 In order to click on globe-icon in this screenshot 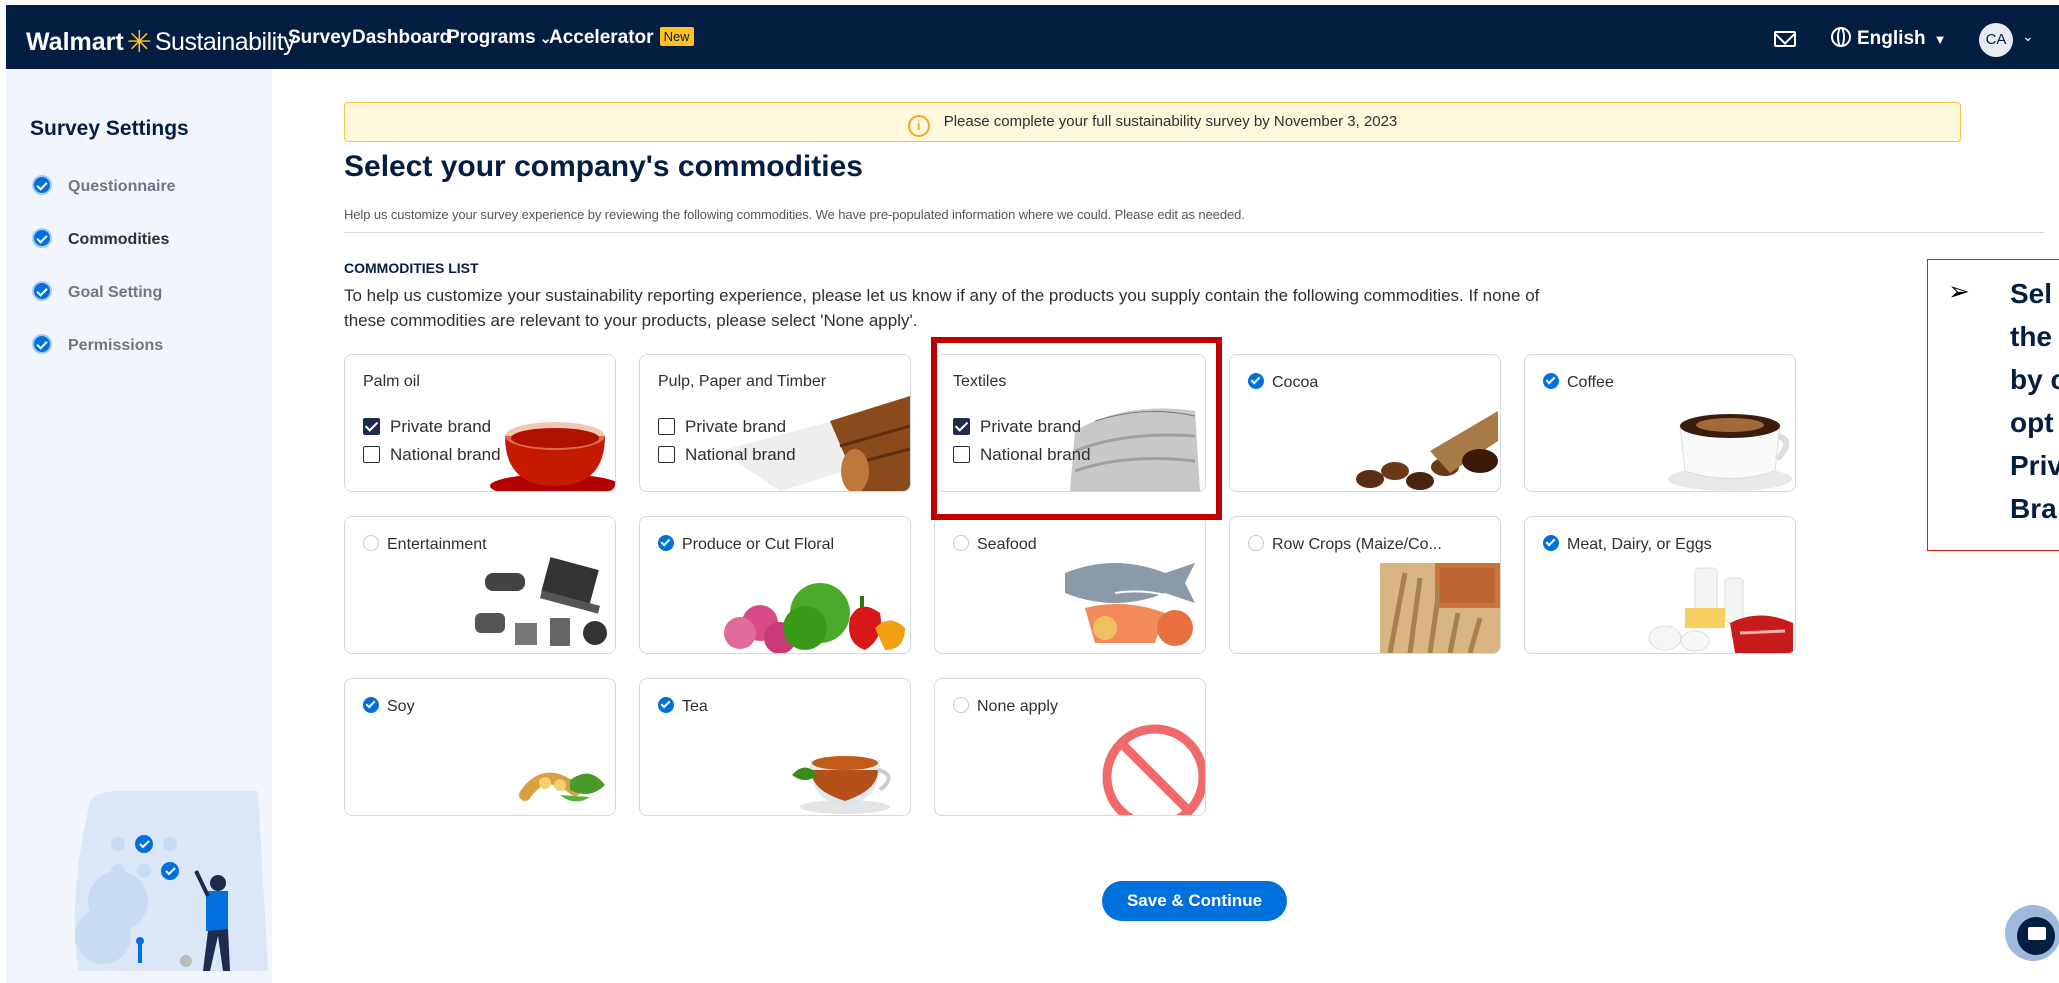, I will do `click(1841, 37)`.